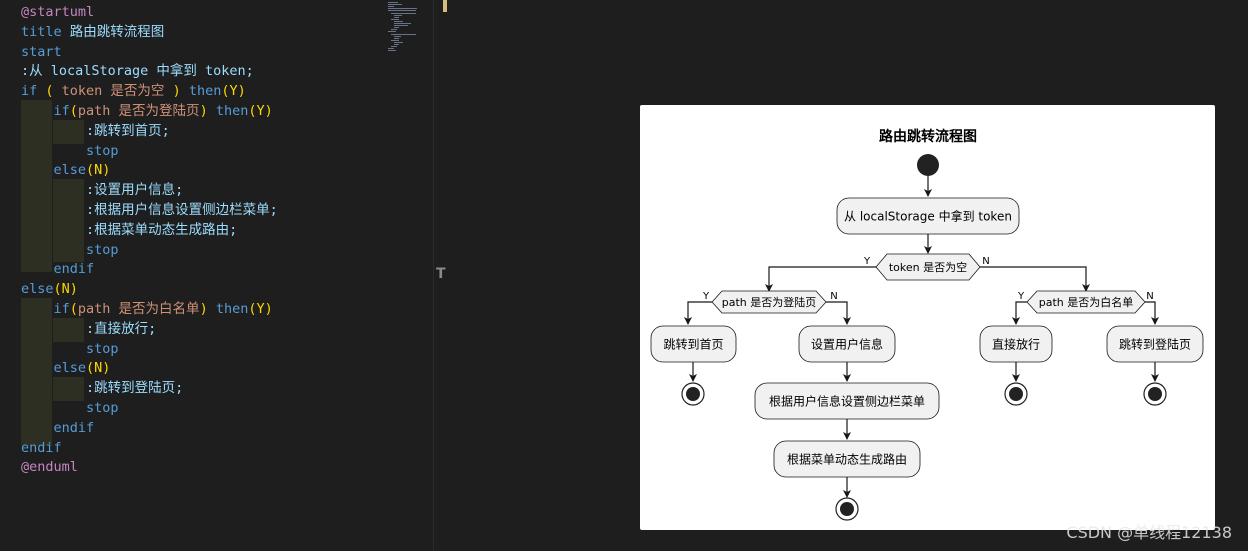  I want to click on code-token: :设置用户信息;, so click(135, 190).